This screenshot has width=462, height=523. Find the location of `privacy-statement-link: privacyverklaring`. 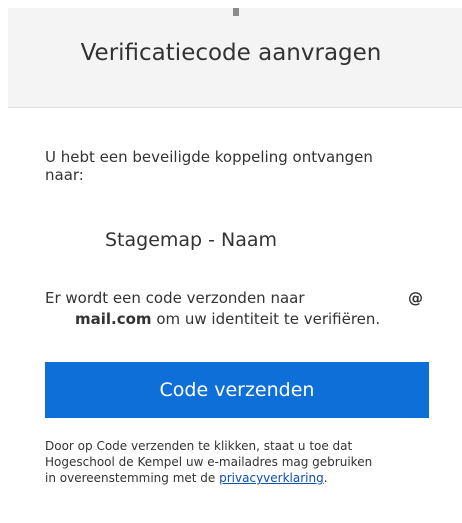

privacy-statement-link: privacyverklaring is located at coordinates (271, 478).